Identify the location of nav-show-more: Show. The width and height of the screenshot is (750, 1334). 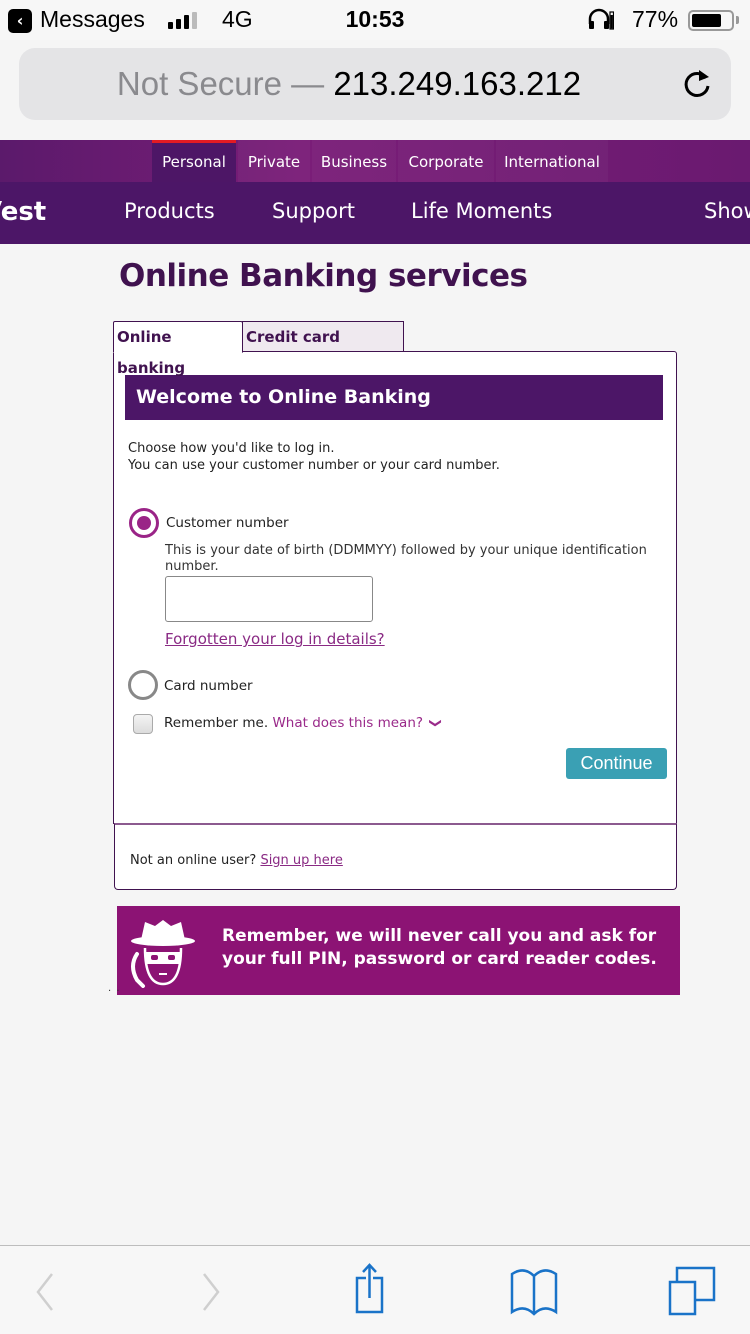
(727, 213).